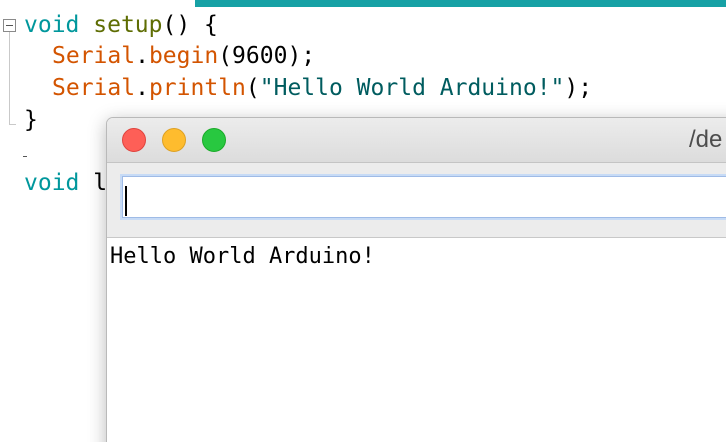 The image size is (726, 442). What do you see at coordinates (126, 201) in the screenshot?
I see `text-caret` at bounding box center [126, 201].